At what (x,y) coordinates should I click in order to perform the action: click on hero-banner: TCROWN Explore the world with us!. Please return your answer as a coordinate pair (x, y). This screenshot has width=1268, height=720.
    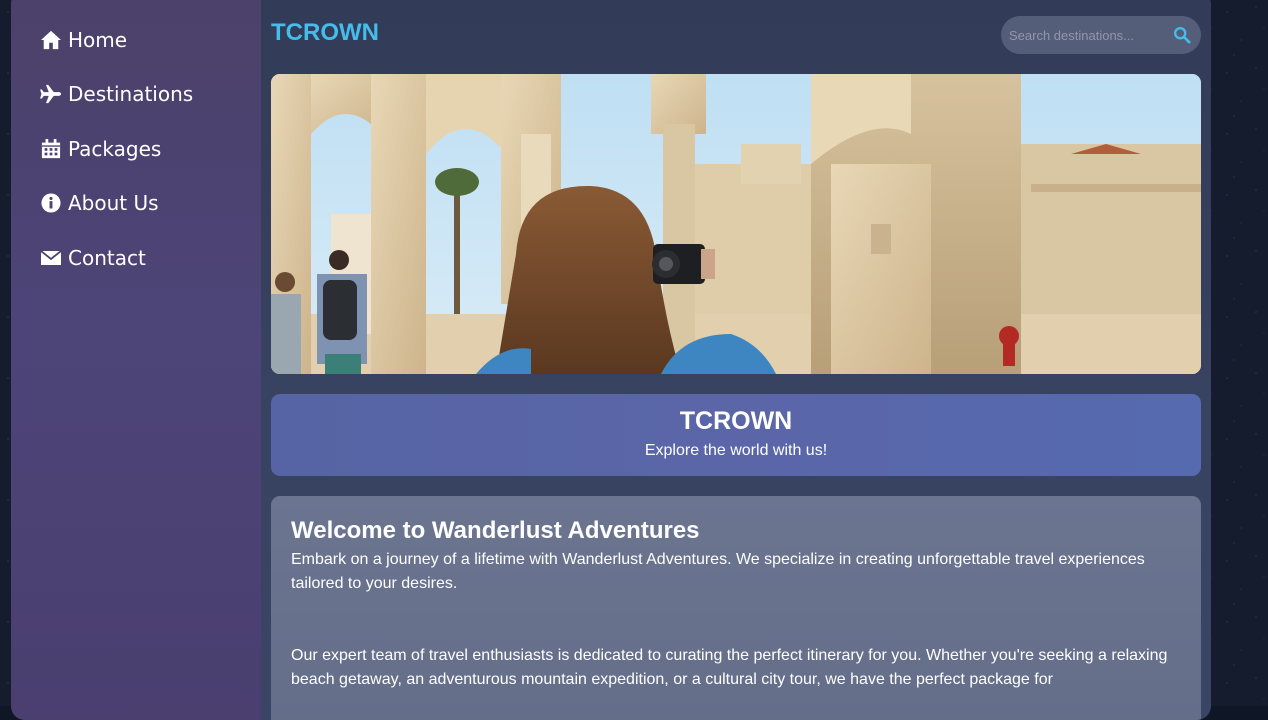
    Looking at the image, I should click on (736, 435).